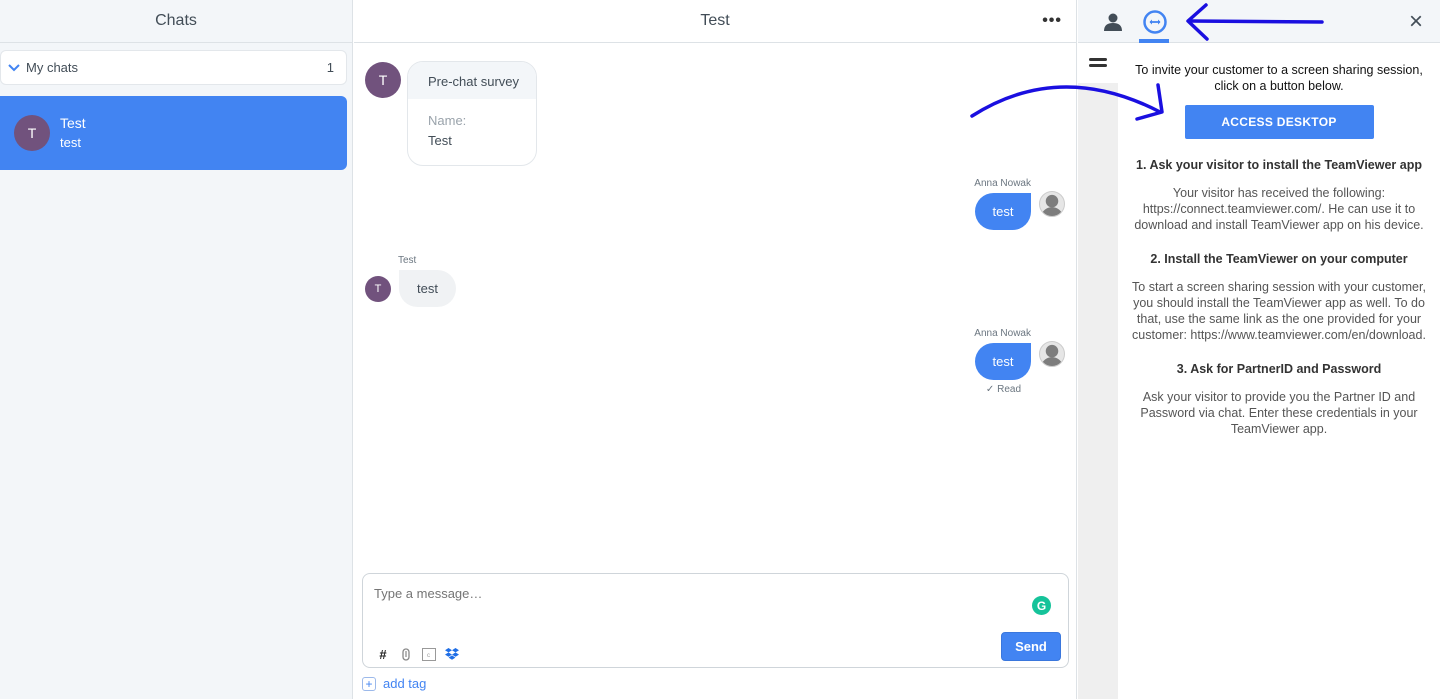 The width and height of the screenshot is (1440, 699). I want to click on avatar: T, so click(32, 133).